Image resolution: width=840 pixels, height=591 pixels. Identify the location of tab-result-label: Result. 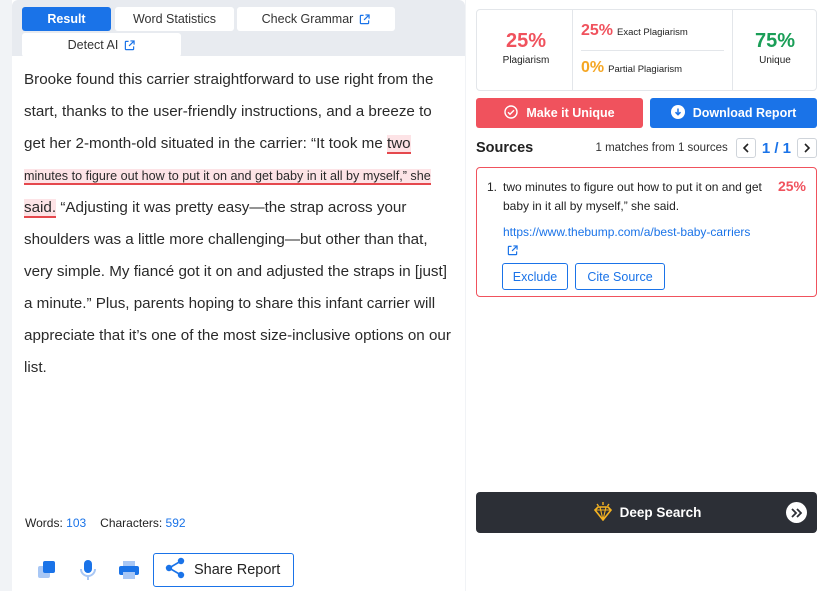
(66, 19).